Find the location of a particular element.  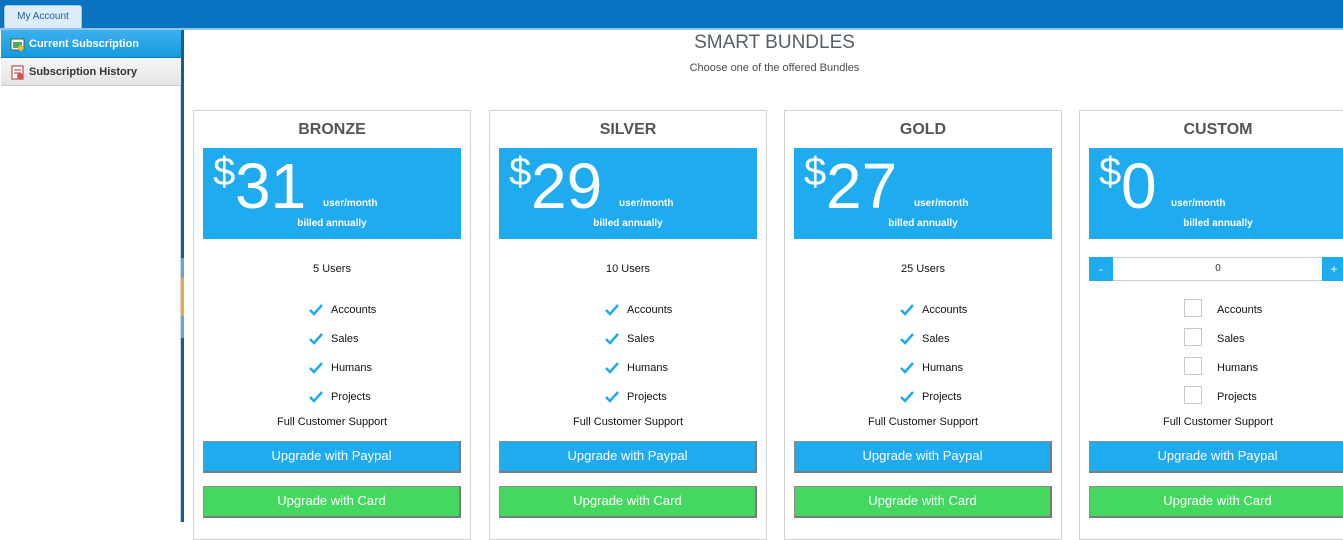

sidebar-item-current-subscription: Current Subscription is located at coordinates (91, 44).